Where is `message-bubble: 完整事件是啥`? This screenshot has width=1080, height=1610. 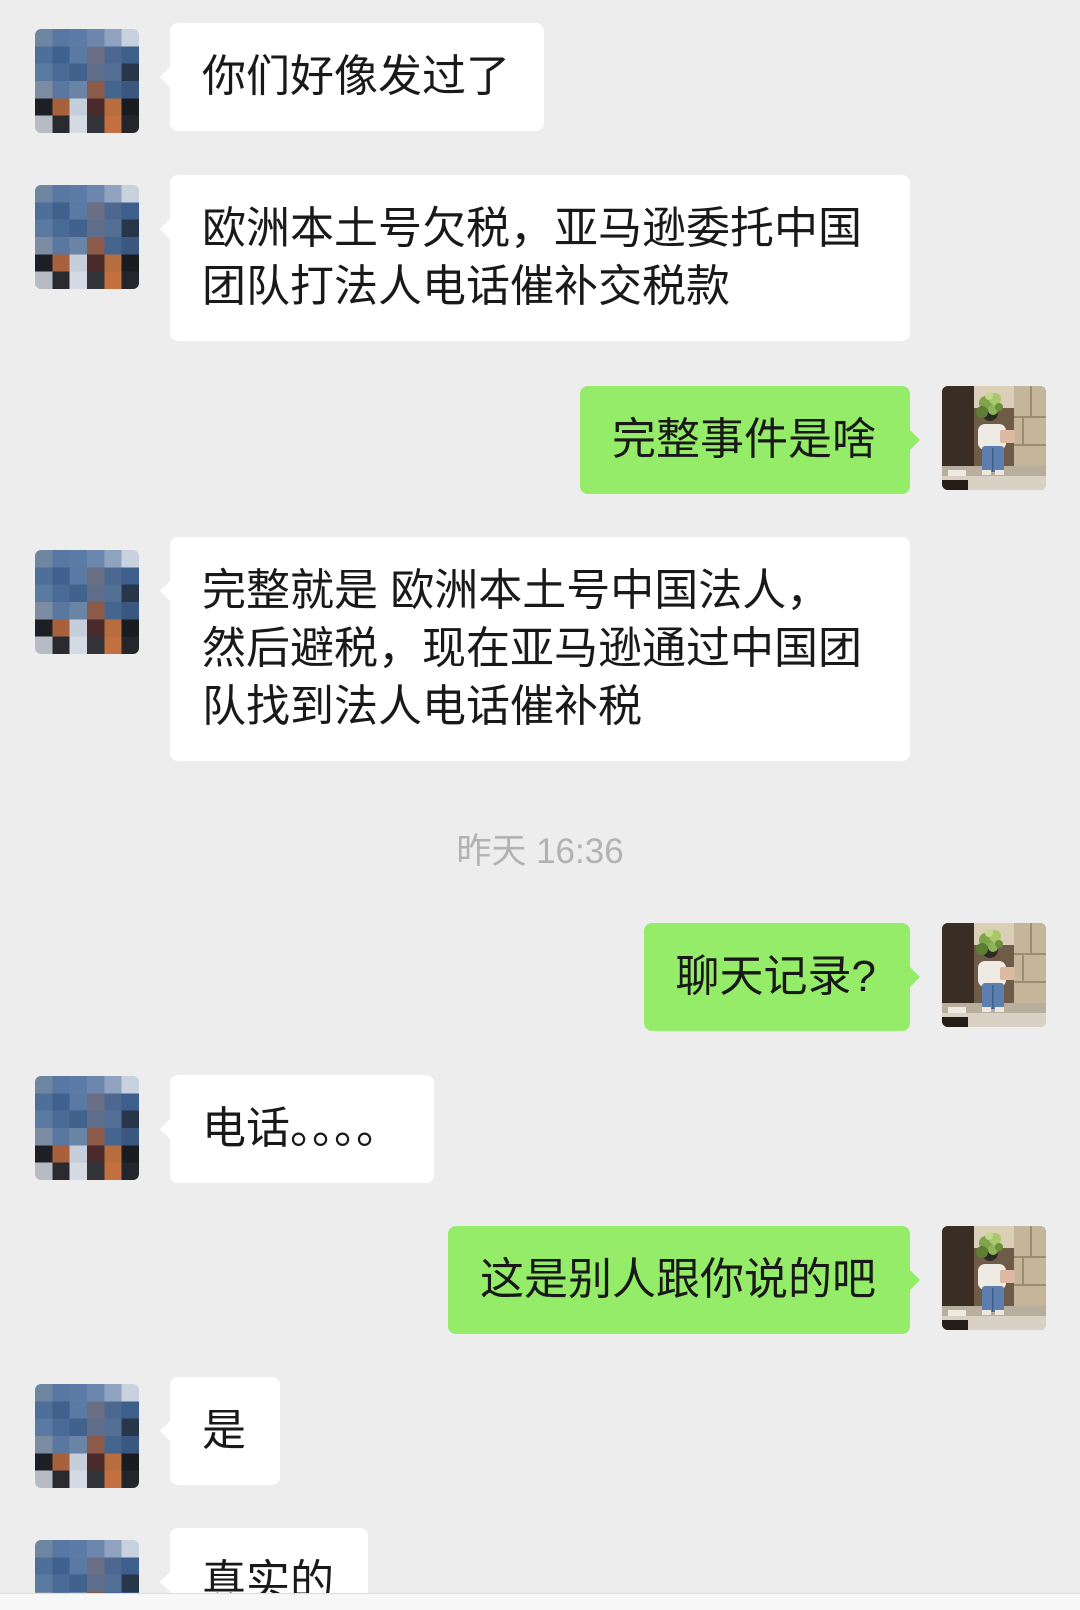 message-bubble: 完整事件是啥 is located at coordinates (750, 440).